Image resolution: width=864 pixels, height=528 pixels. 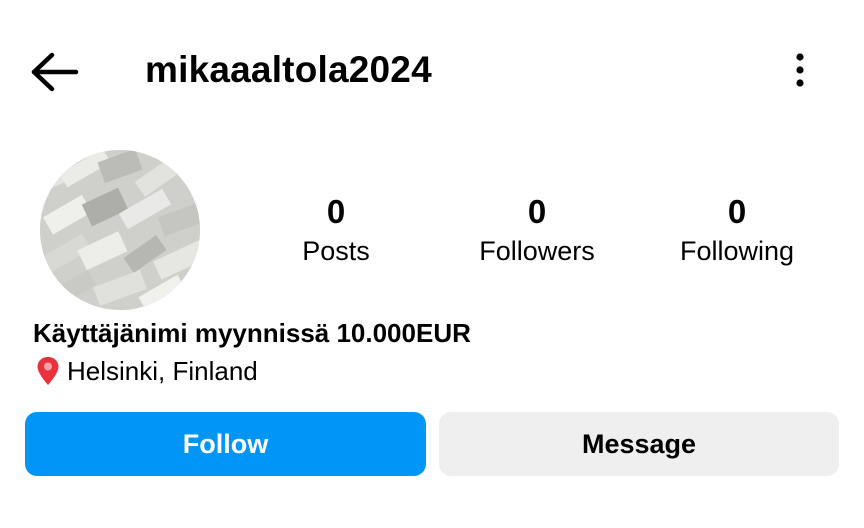 I want to click on followers-stat: 0 Followers, so click(x=537, y=230).